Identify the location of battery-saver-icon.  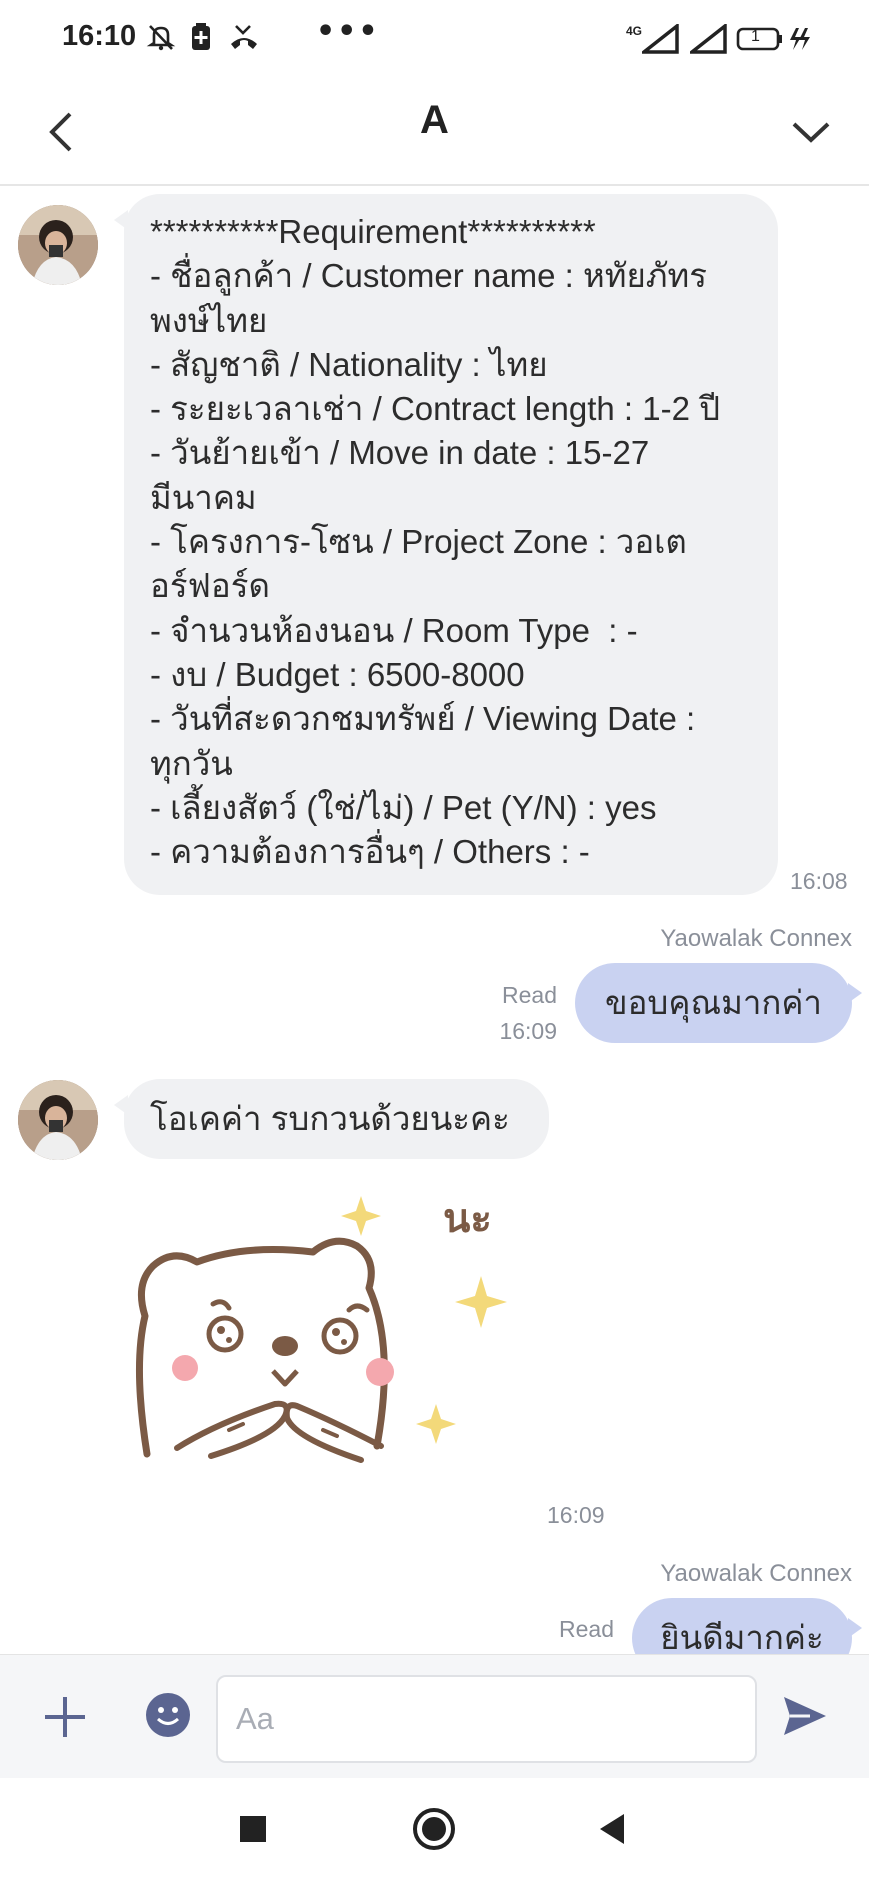
(201, 39).